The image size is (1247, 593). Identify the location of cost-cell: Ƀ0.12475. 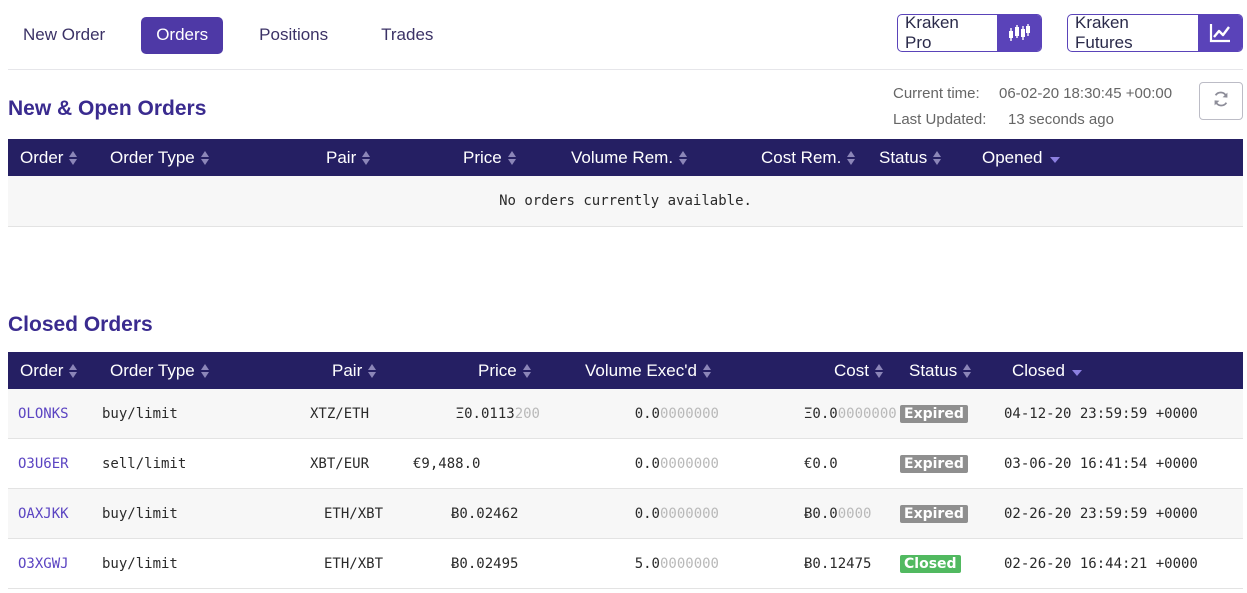
(838, 564).